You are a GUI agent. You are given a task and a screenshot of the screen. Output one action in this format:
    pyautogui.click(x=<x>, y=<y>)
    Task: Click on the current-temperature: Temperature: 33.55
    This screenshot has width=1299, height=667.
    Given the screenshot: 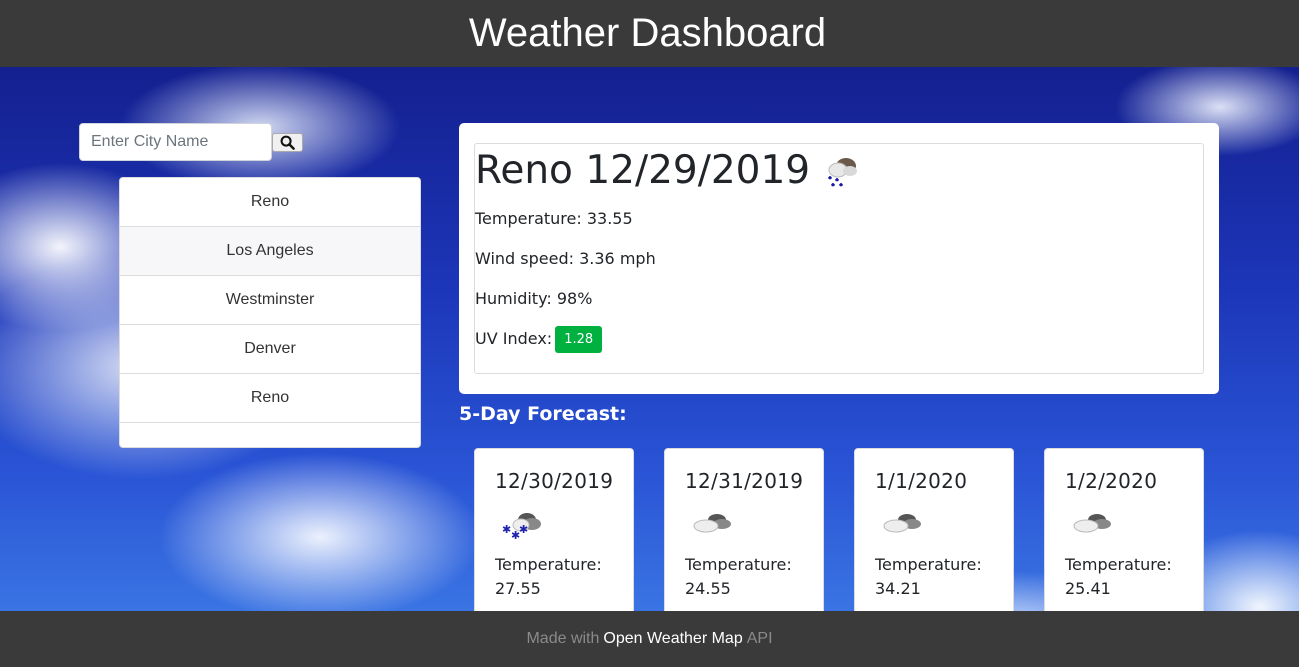 What is the action you would take?
    pyautogui.click(x=554, y=218)
    